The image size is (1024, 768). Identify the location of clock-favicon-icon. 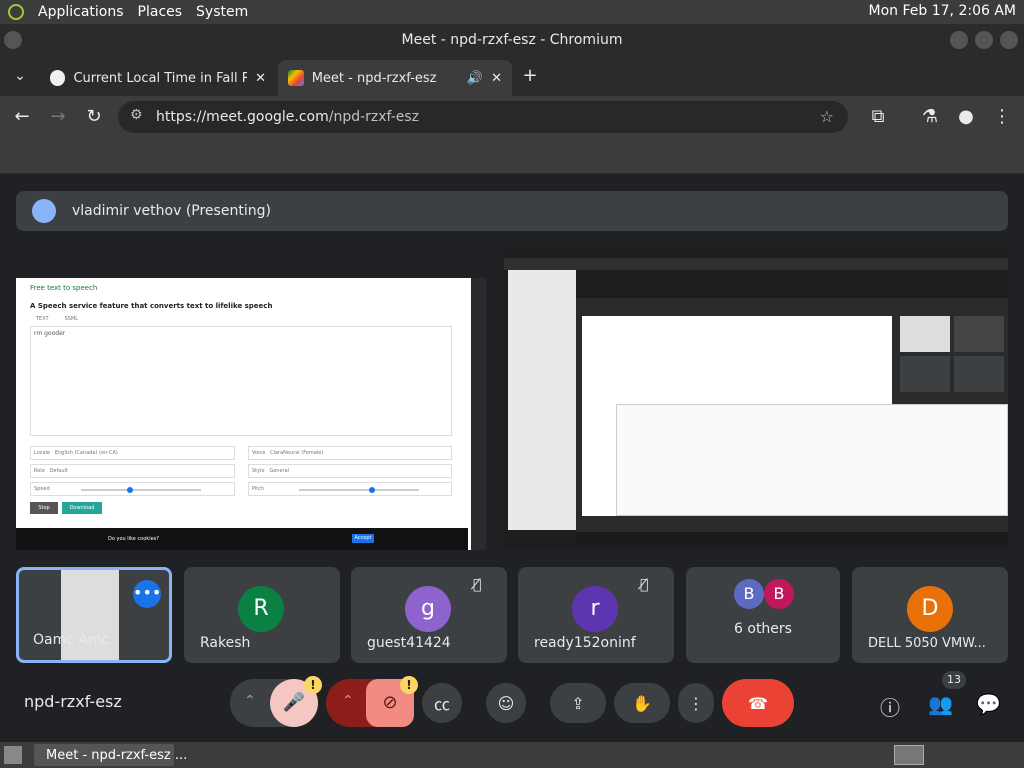
(58, 78).